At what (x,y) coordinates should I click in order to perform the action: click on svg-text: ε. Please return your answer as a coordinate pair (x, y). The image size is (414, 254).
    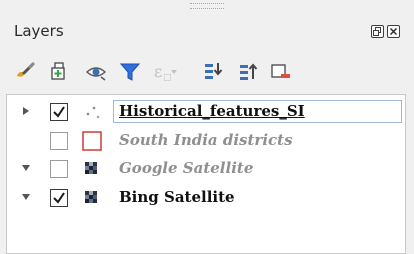
    Looking at the image, I should click on (158, 71).